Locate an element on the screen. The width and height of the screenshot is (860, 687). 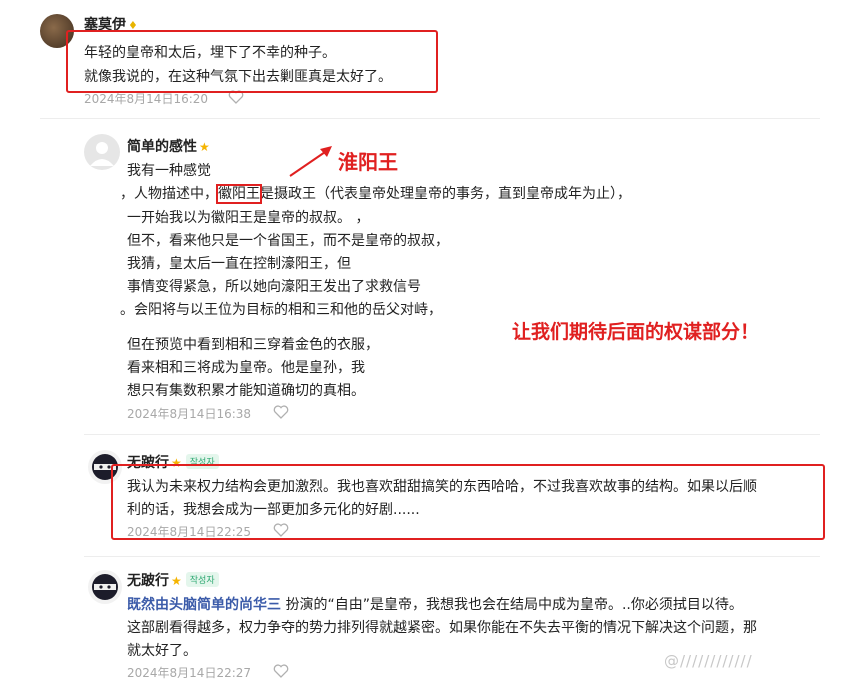
comment-author: 简单的感性 ★ is located at coordinates (168, 146).